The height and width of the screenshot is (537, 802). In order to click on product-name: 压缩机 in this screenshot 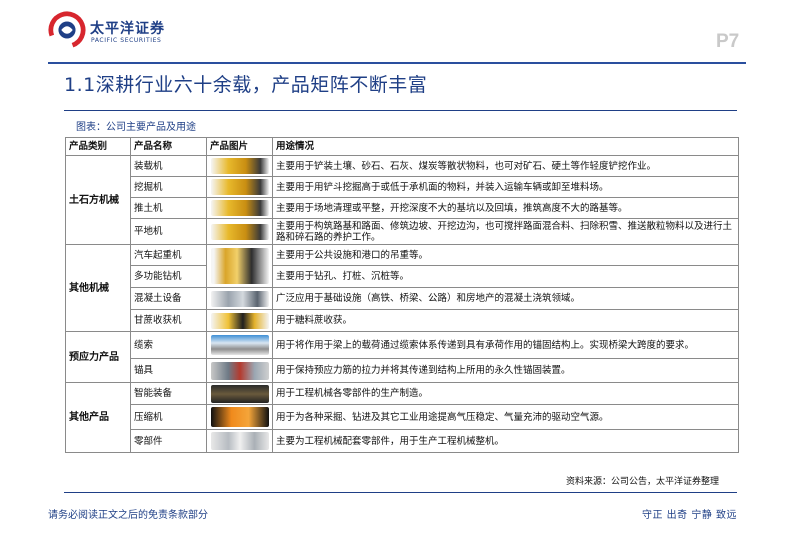, I will do `click(168, 417)`.